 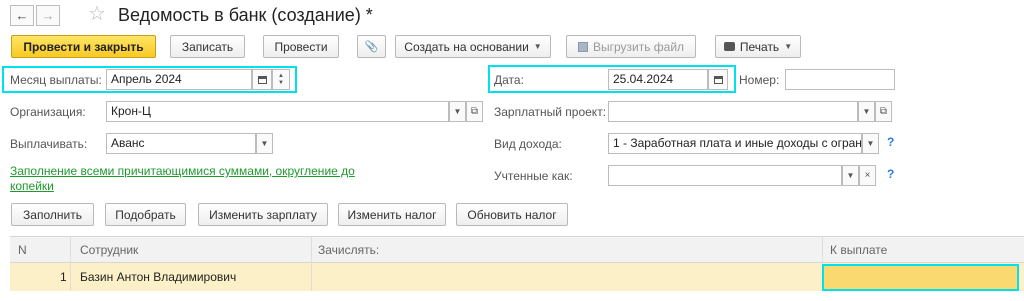 I want to click on column-header-to-pay: К выплате, so click(x=858, y=250).